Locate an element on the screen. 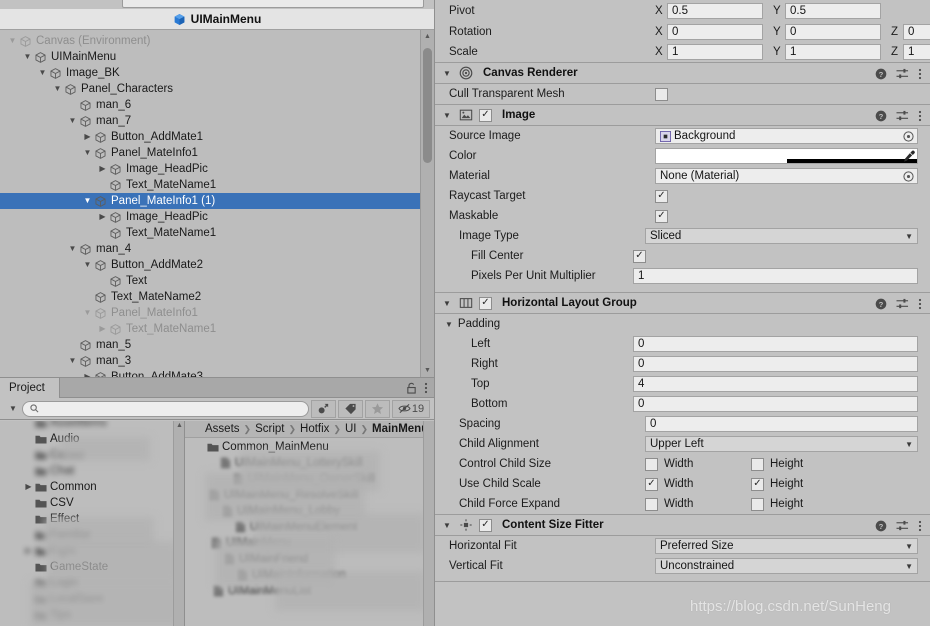 This screenshot has height=626, width=930. hierarchy-item: ▼ man_4 is located at coordinates (210, 249).